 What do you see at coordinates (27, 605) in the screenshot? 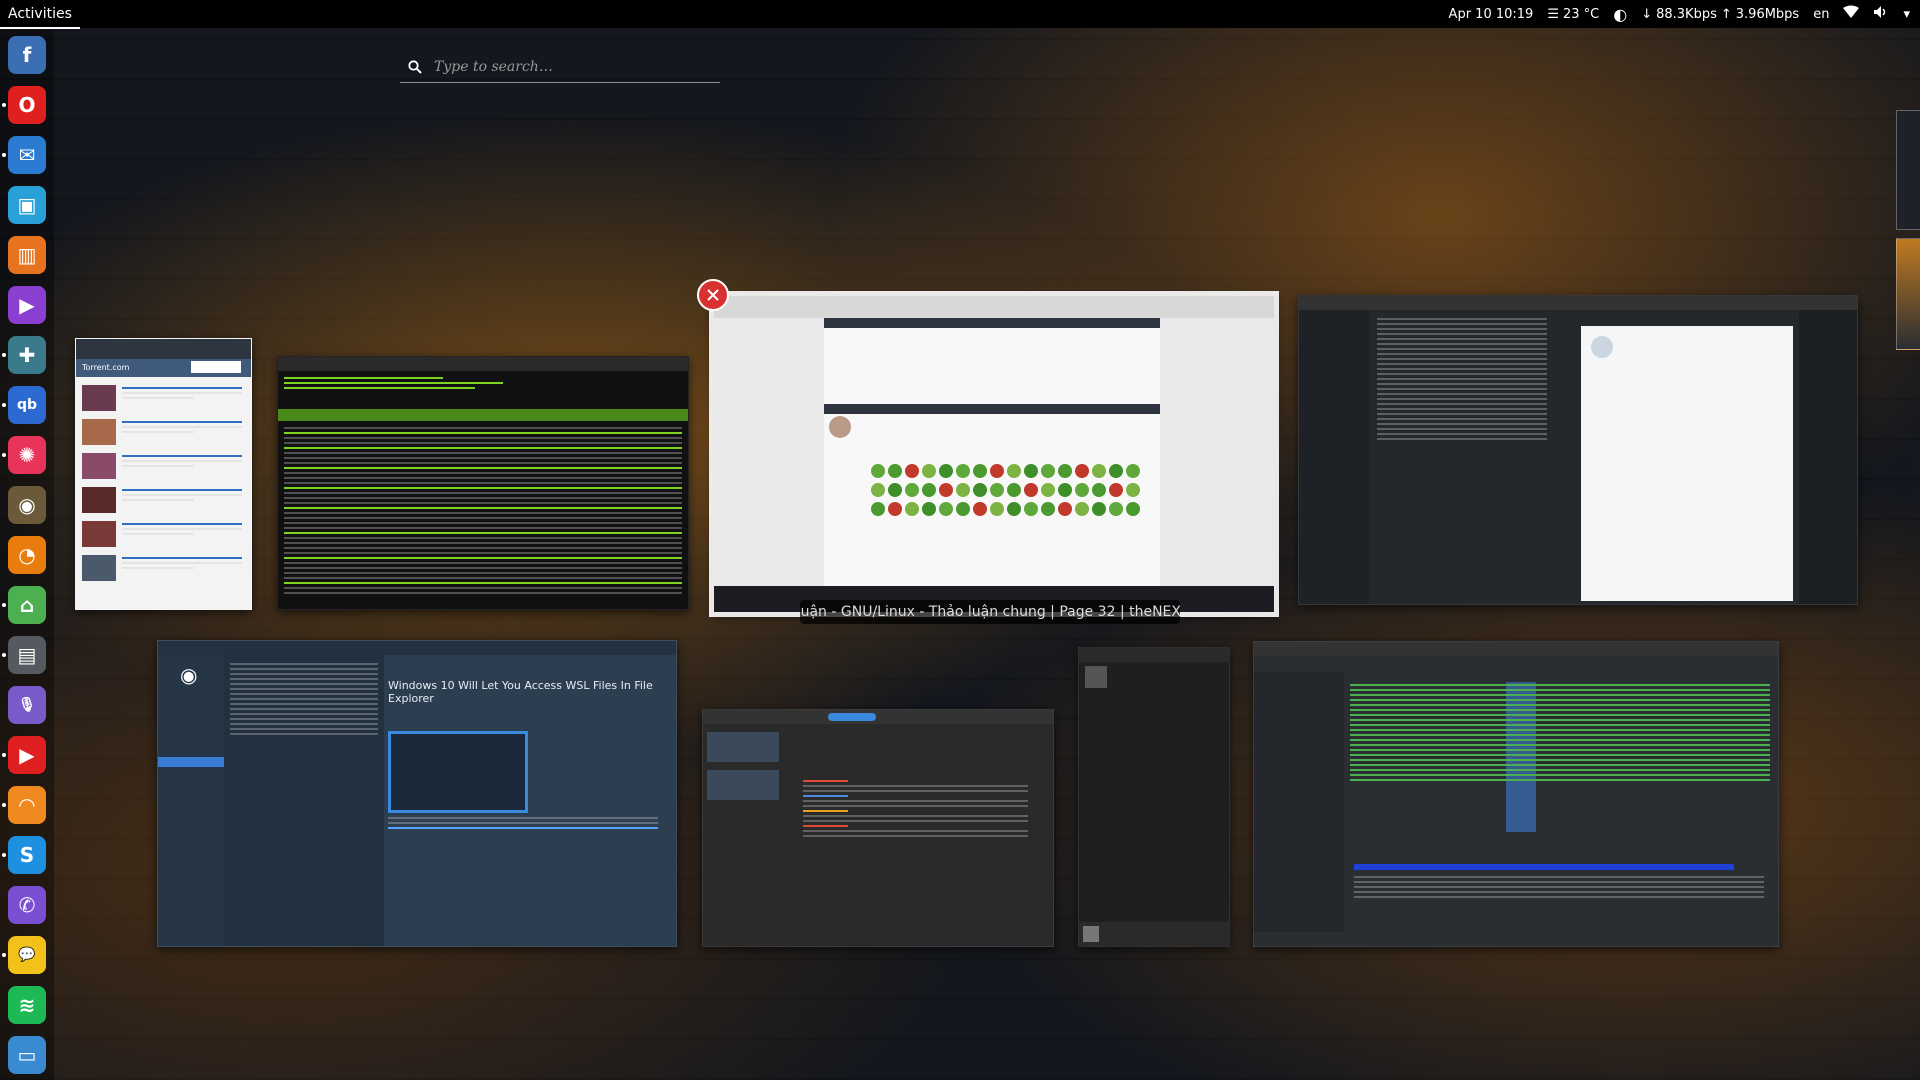
I see `terminal-icon: ⌂` at bounding box center [27, 605].